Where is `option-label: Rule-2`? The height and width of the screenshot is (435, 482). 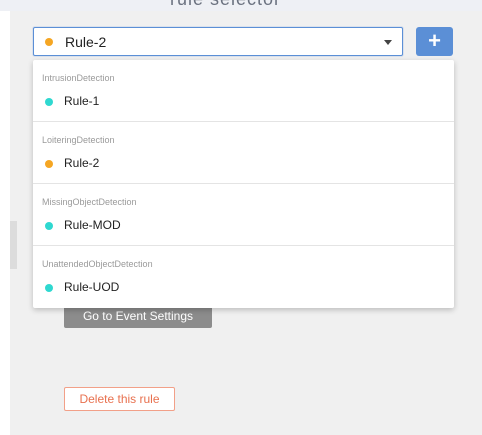 option-label: Rule-2 is located at coordinates (82, 163).